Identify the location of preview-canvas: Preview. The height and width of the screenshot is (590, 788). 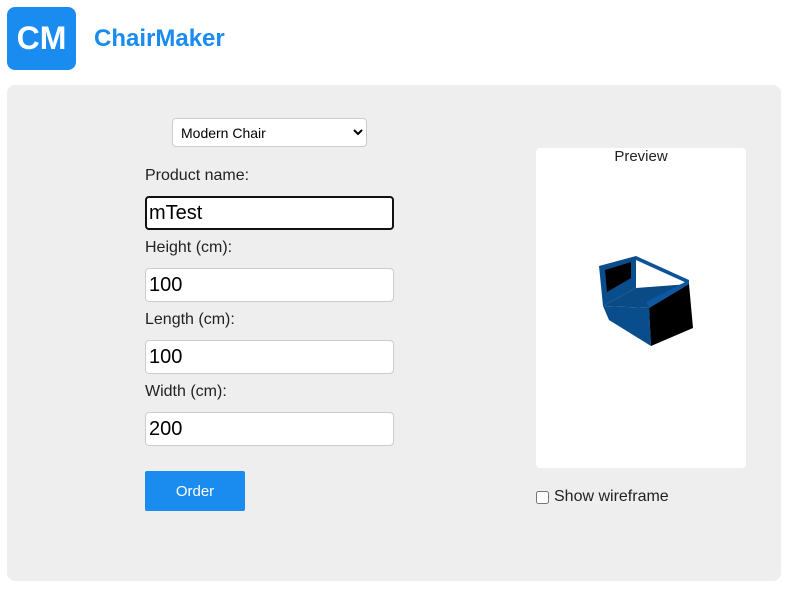
(641, 308).